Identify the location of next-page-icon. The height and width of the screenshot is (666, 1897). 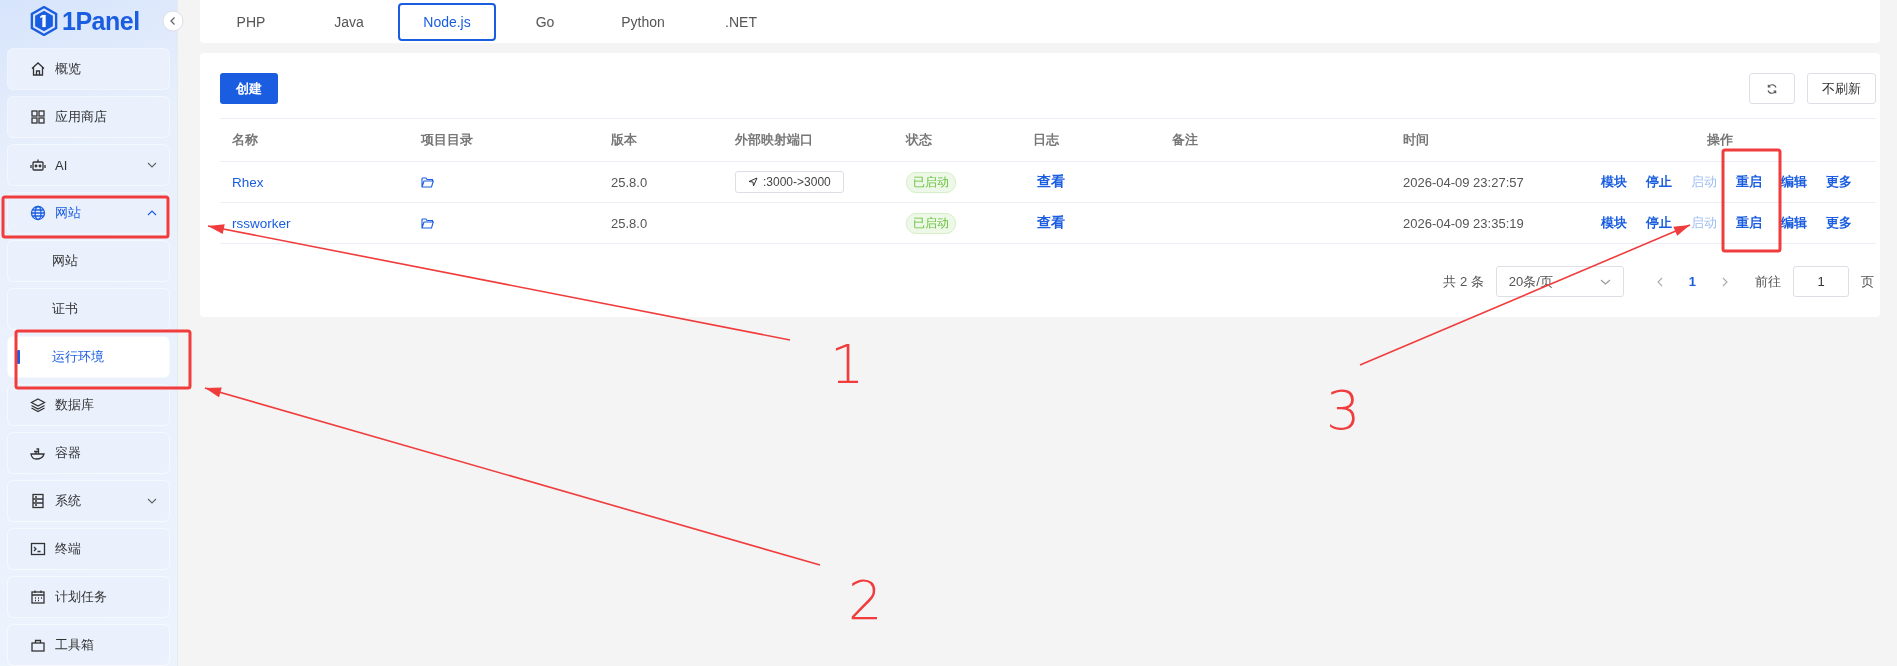
(1725, 281).